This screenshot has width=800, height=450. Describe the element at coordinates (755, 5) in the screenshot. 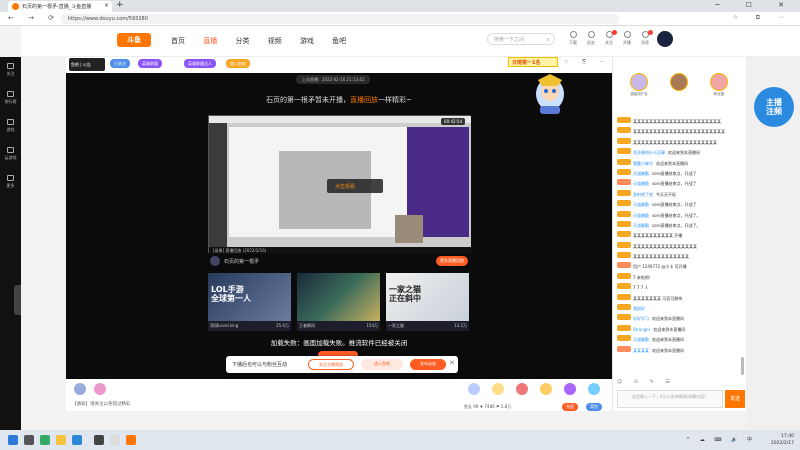

I see `window-controls: ─ ☐ ✕` at that location.